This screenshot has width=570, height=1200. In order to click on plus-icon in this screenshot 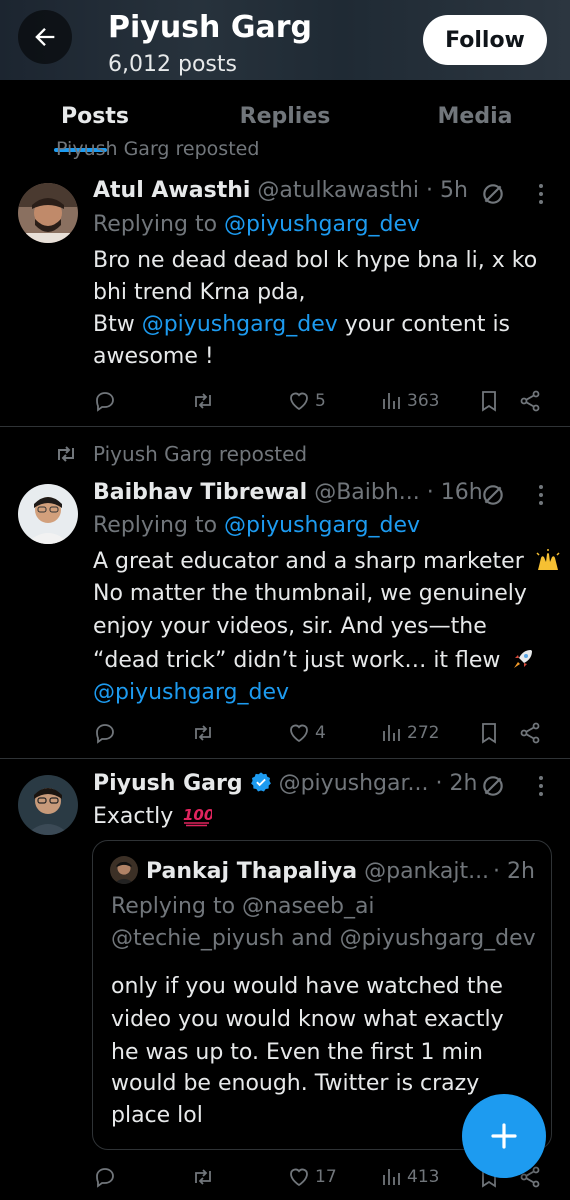, I will do `click(504, 1136)`.